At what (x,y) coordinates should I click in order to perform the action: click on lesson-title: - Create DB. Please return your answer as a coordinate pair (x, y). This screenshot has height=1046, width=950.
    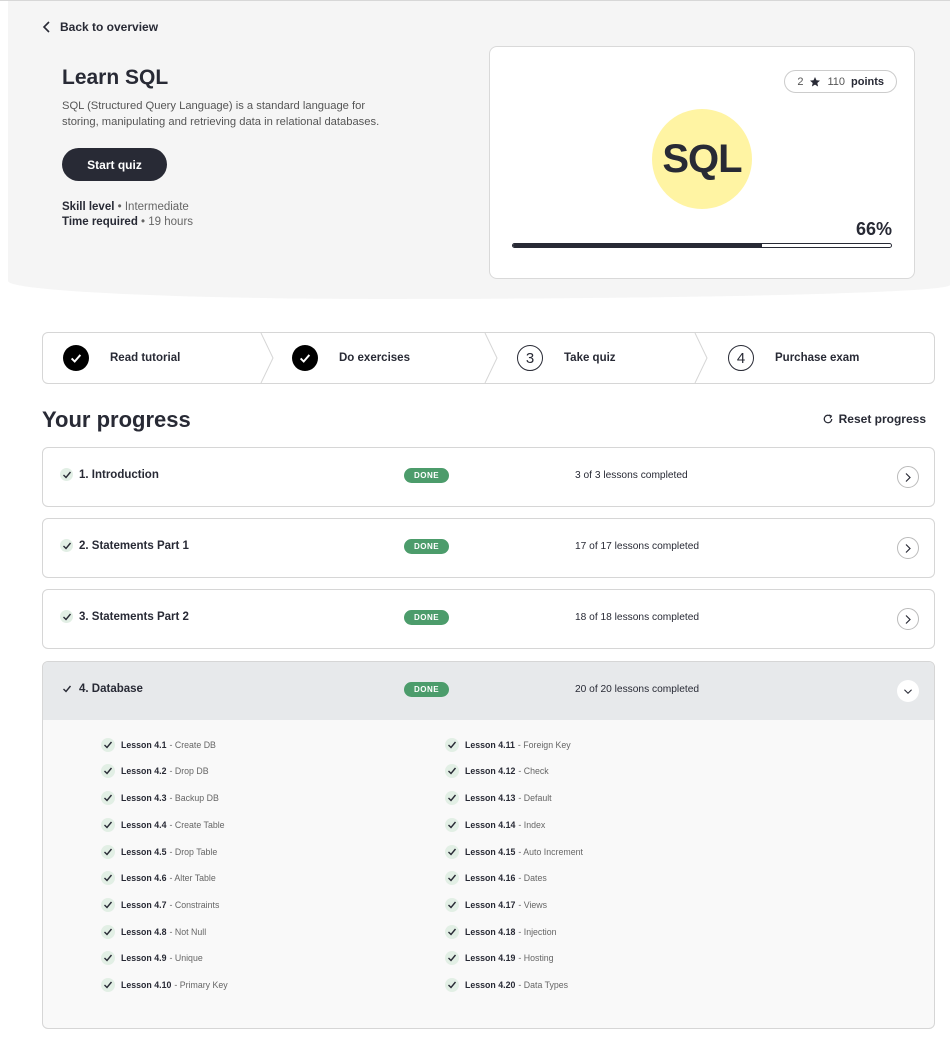
    Looking at the image, I should click on (192, 745).